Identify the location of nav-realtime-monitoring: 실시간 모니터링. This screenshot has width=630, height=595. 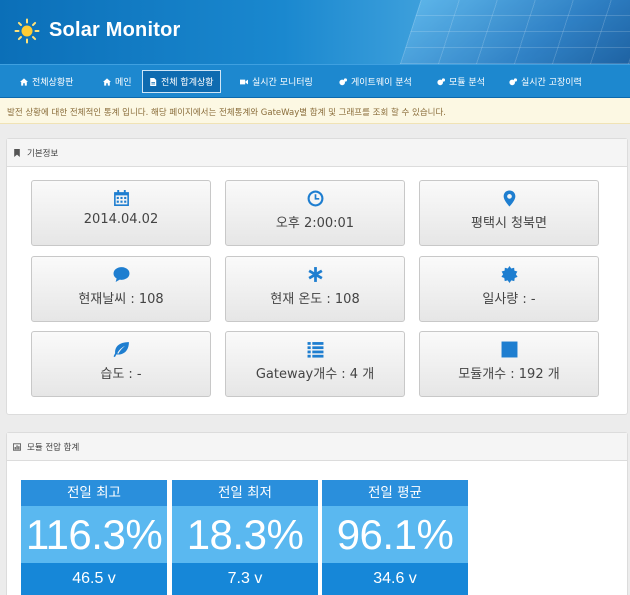
(276, 81).